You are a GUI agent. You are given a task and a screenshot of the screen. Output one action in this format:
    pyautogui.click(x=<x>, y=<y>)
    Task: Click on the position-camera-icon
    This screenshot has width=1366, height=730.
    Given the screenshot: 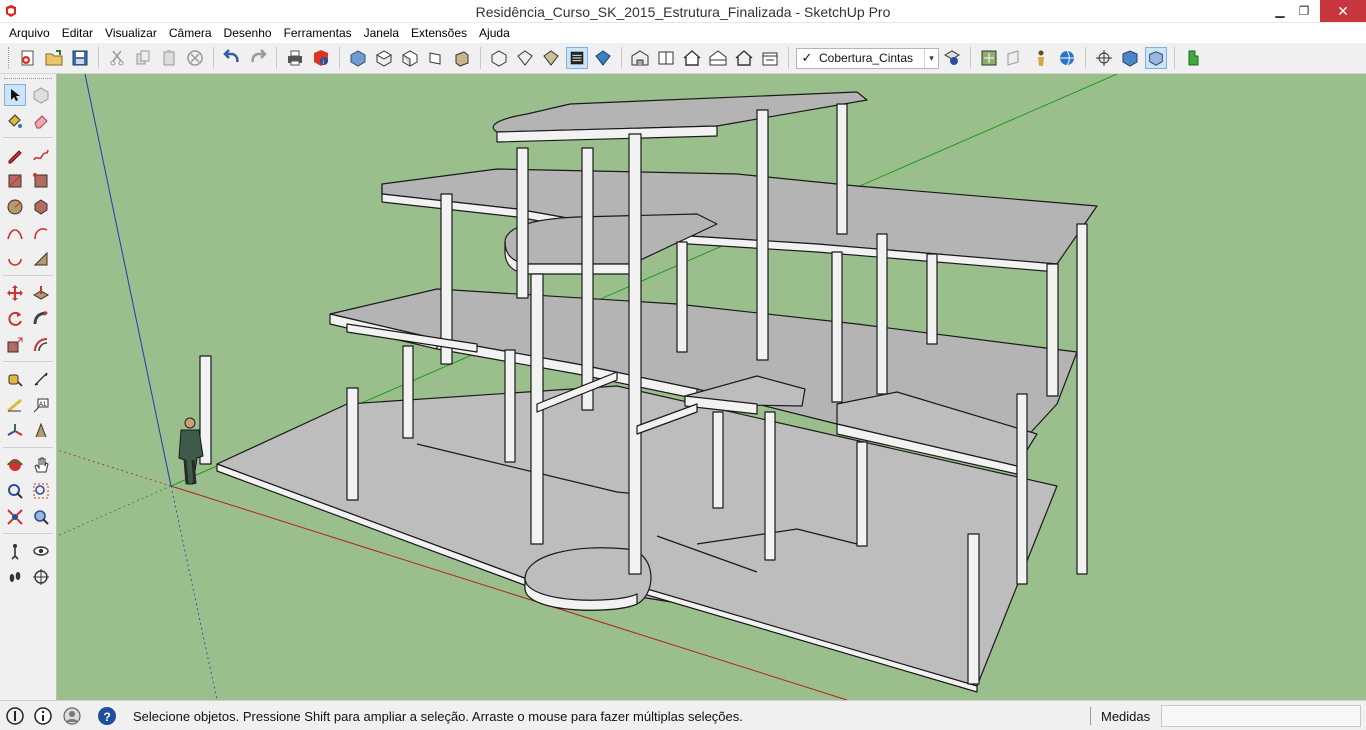 What is the action you would take?
    pyautogui.click(x=1104, y=58)
    